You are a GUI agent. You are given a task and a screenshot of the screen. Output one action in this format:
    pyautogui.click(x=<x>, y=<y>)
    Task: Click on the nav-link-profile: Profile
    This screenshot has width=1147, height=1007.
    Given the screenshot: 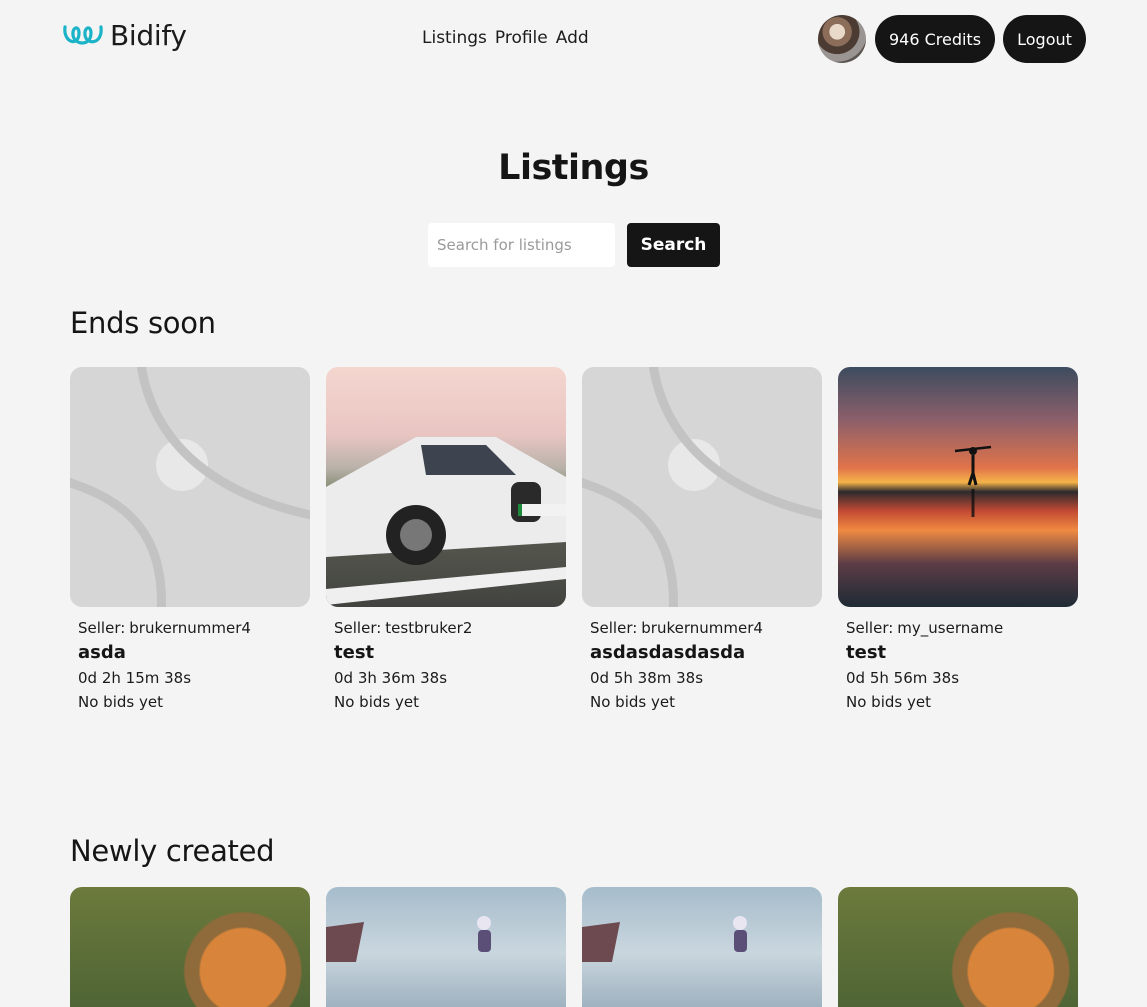 What is the action you would take?
    pyautogui.click(x=521, y=38)
    